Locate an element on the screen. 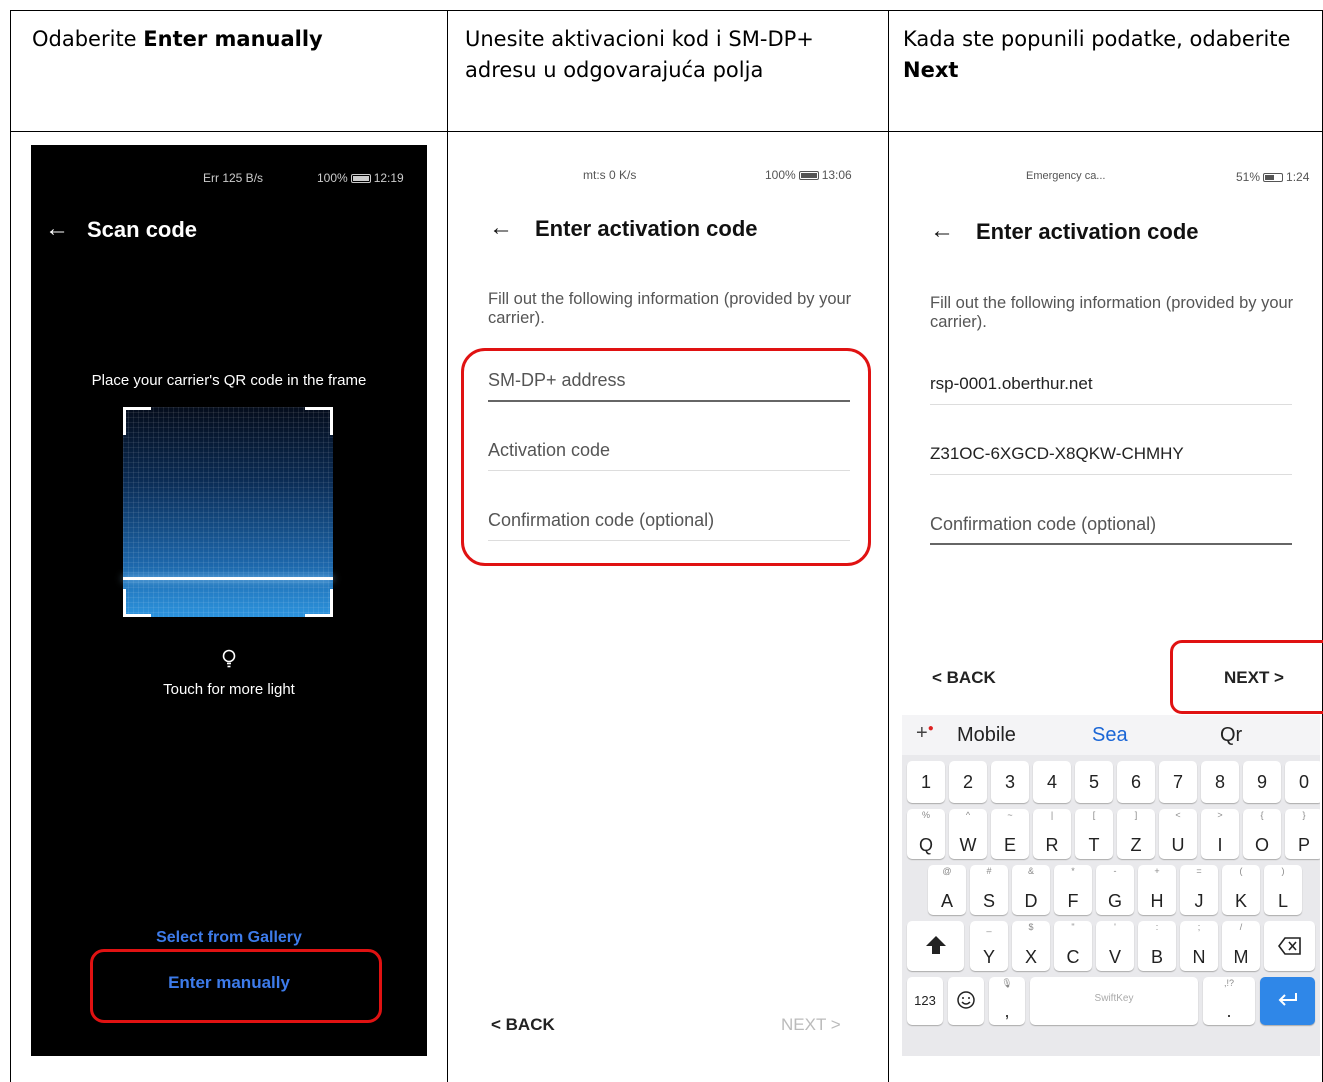 The height and width of the screenshot is (1082, 1323). suggestion-bar: +● Mobile Sea Qr is located at coordinates (1111, 735).